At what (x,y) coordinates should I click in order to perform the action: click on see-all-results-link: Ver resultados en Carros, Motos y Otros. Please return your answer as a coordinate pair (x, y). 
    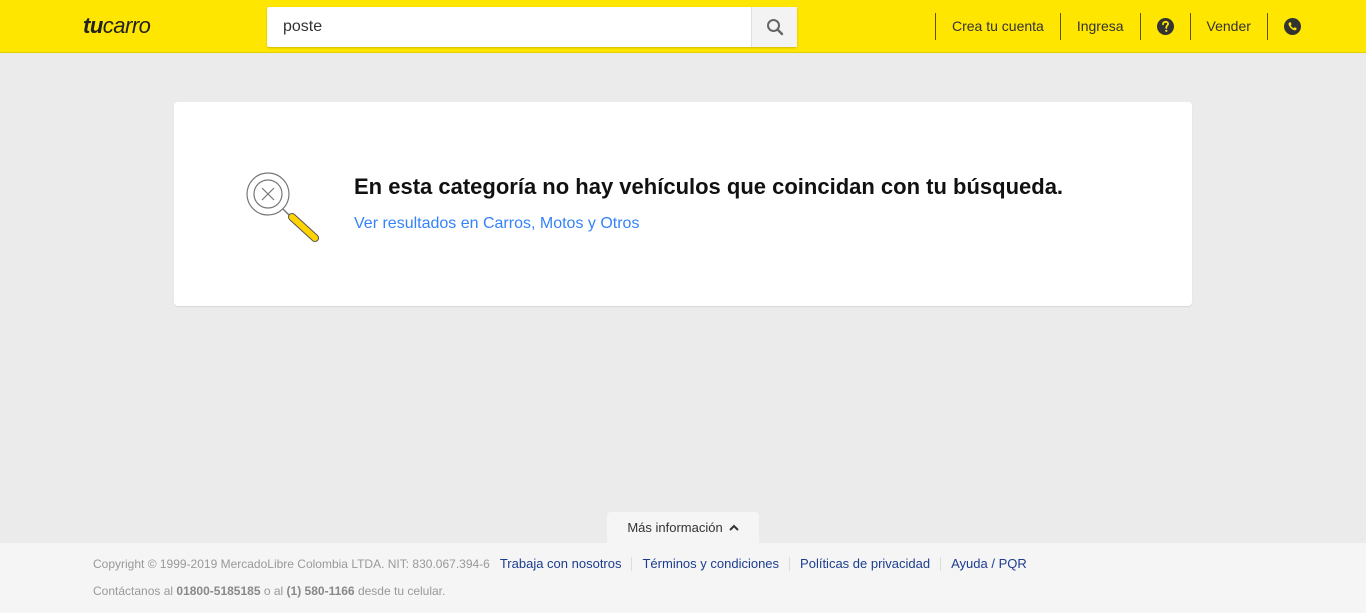
    Looking at the image, I should click on (496, 224).